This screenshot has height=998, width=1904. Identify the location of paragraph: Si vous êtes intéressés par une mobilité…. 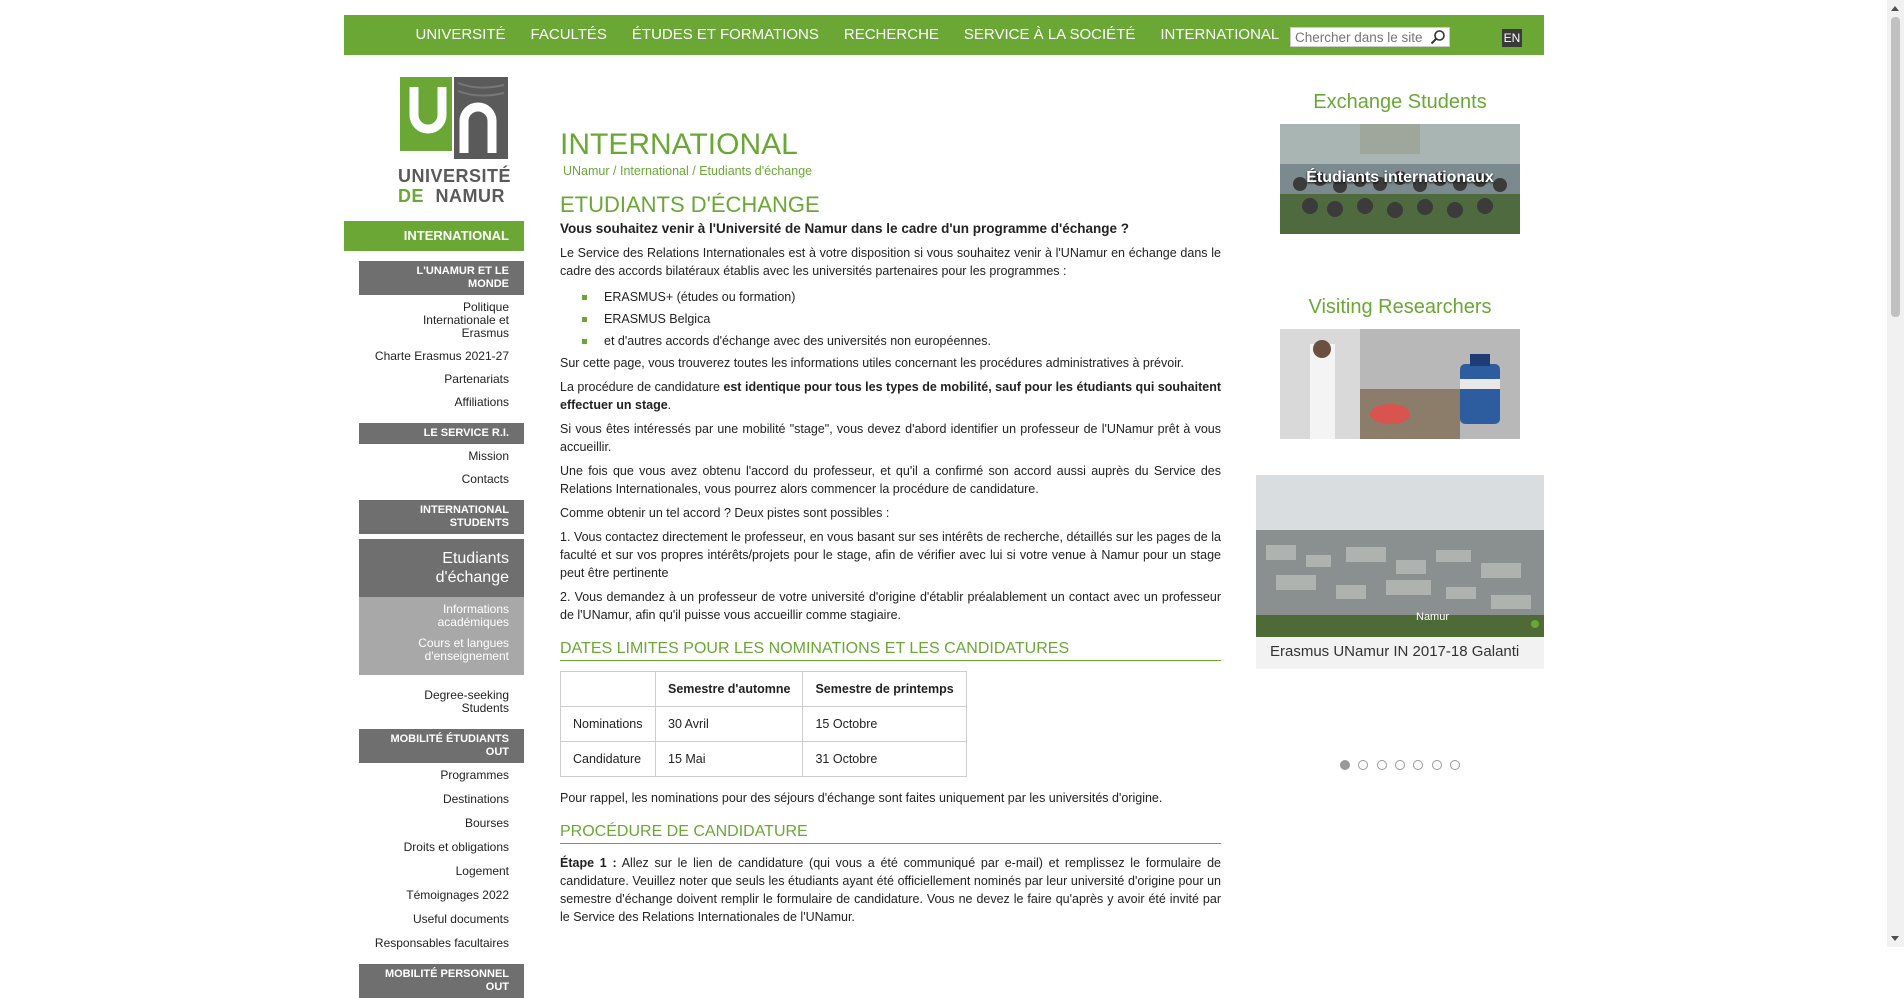
(890, 438).